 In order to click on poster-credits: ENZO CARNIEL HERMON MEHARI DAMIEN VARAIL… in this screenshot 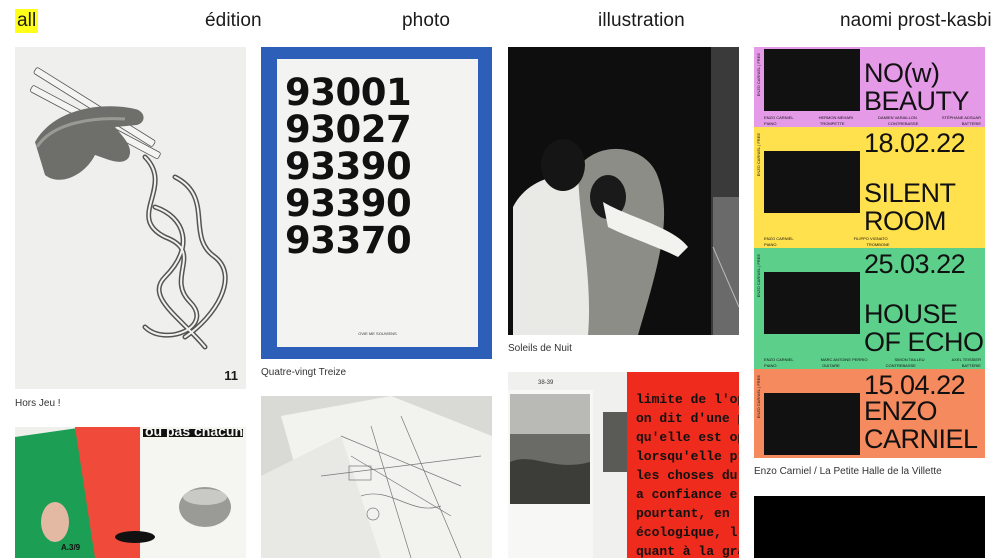, I will do `click(872, 117)`.